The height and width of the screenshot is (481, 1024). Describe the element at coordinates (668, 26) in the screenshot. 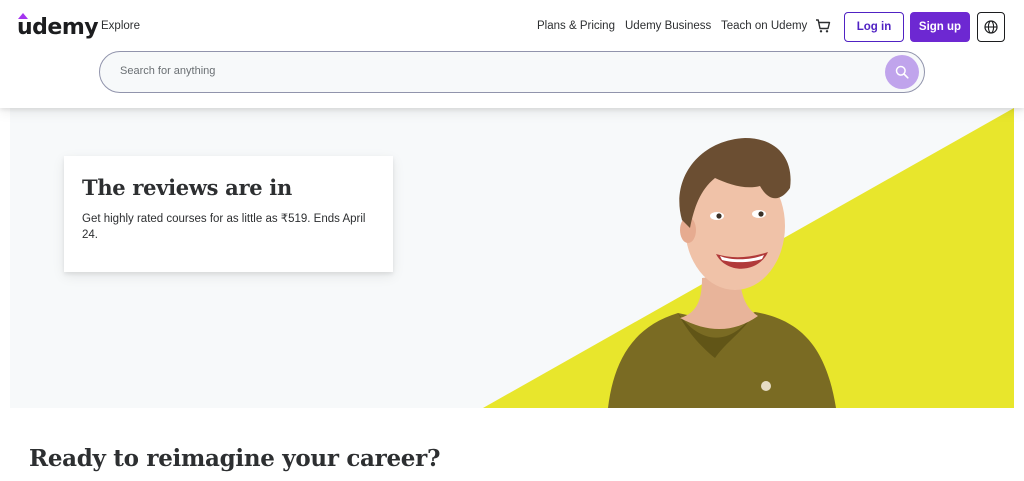

I see `udemy-business-link: Udemy Business` at that location.